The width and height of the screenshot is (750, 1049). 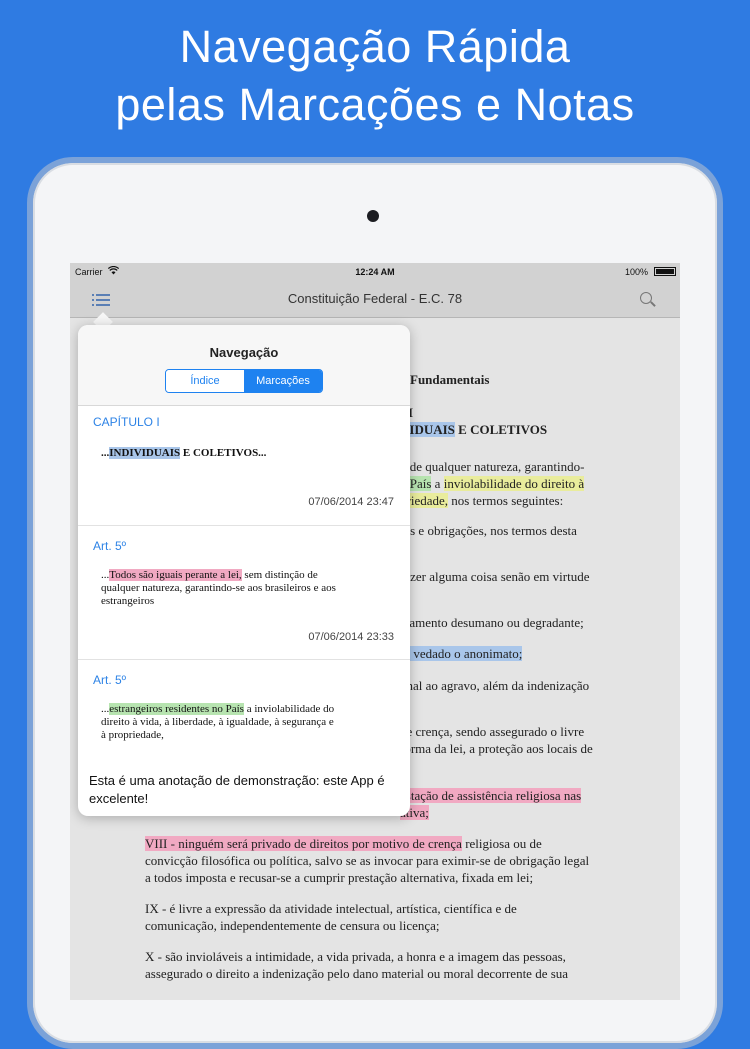 I want to click on doc-line: lo vedado o anonimato;, so click(x=461, y=654).